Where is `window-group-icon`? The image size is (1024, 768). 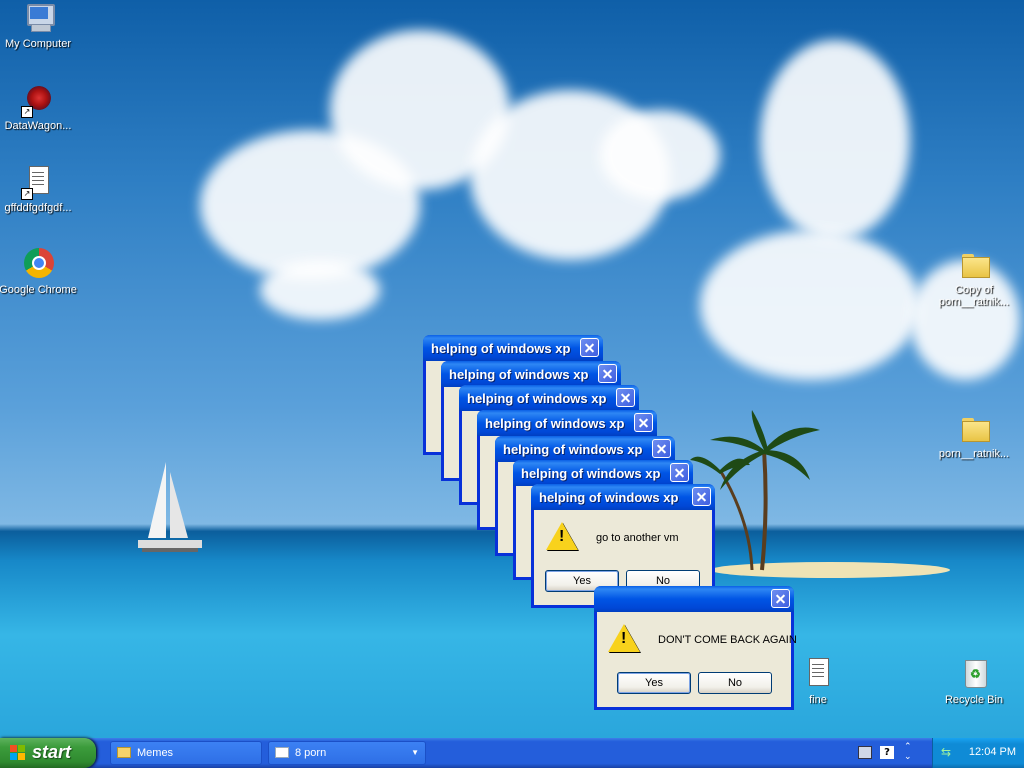 window-group-icon is located at coordinates (282, 752).